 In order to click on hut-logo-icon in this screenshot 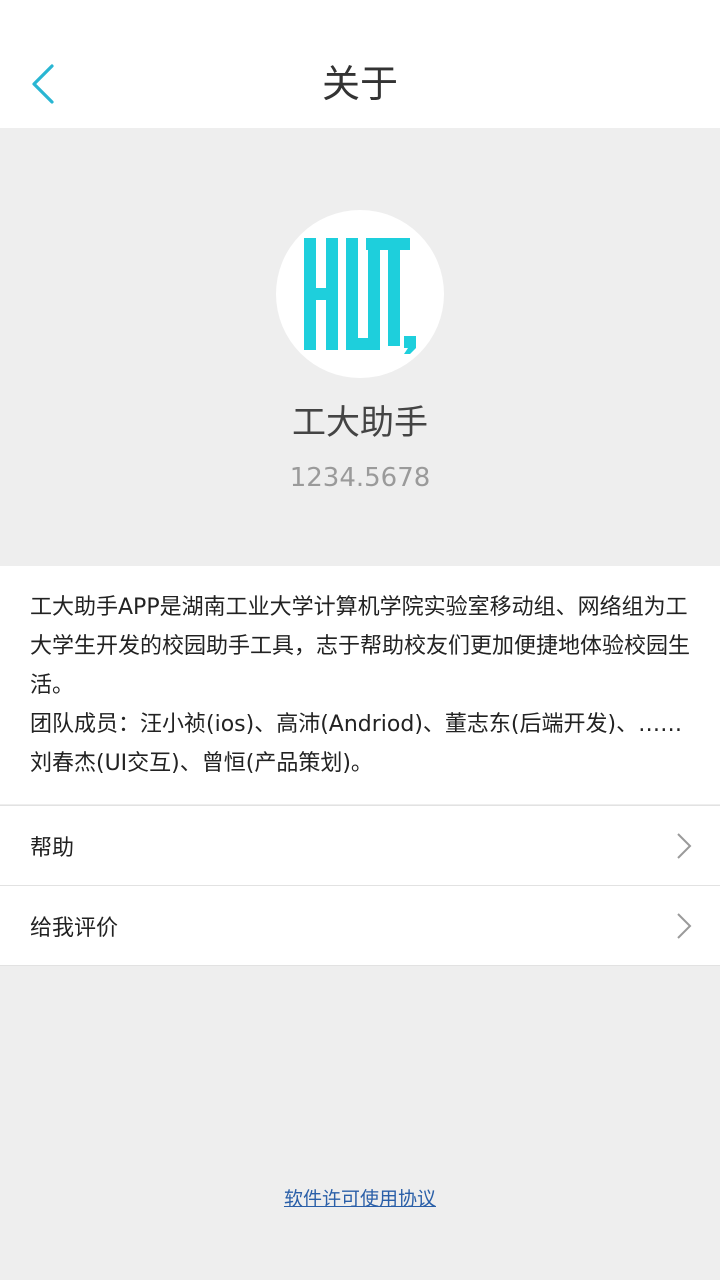, I will do `click(360, 296)`.